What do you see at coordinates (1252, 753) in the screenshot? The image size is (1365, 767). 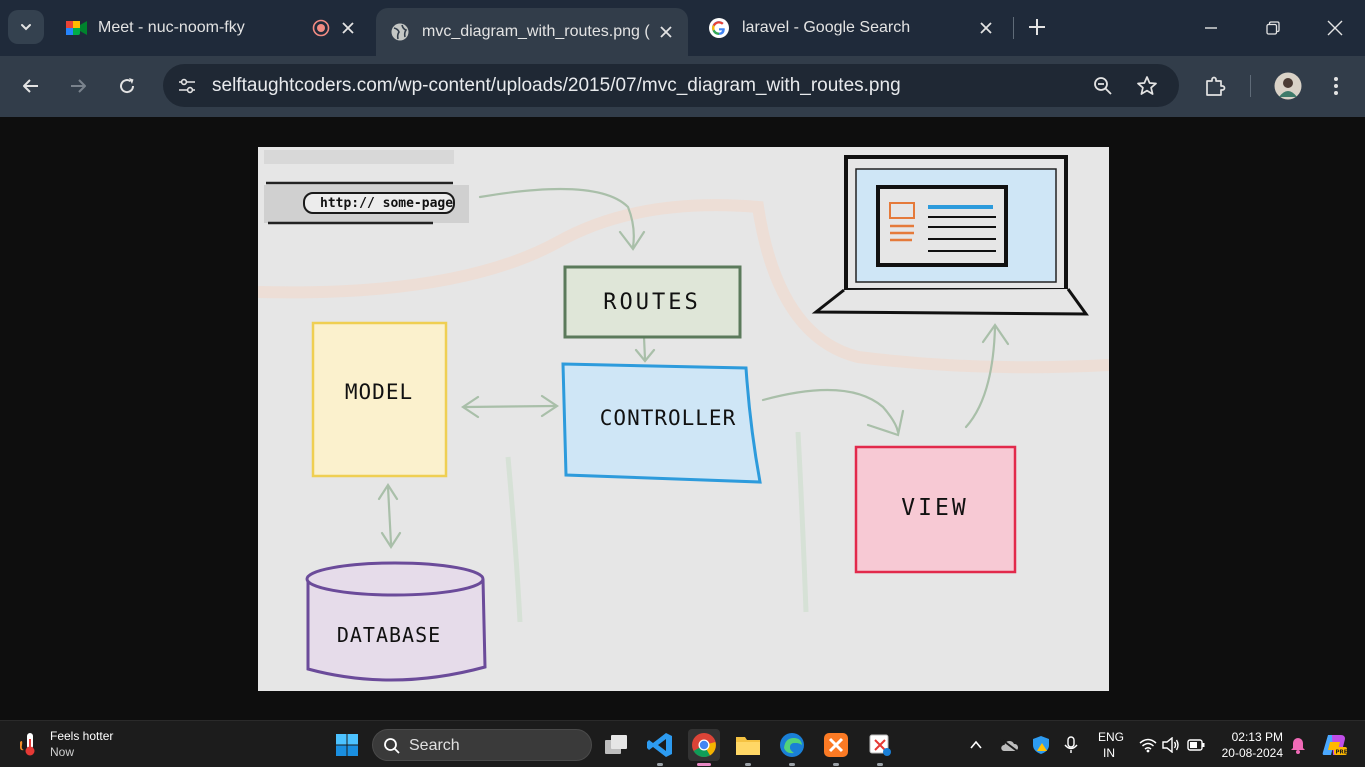 I see `clock-date: 20-08-2024` at bounding box center [1252, 753].